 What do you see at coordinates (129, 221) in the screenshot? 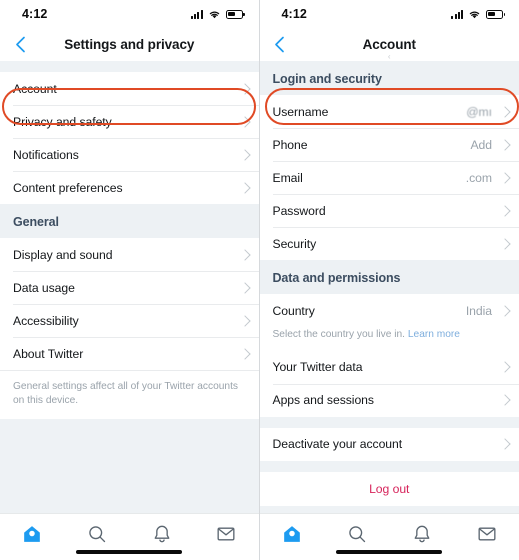
I see `section-header-general: General` at bounding box center [129, 221].